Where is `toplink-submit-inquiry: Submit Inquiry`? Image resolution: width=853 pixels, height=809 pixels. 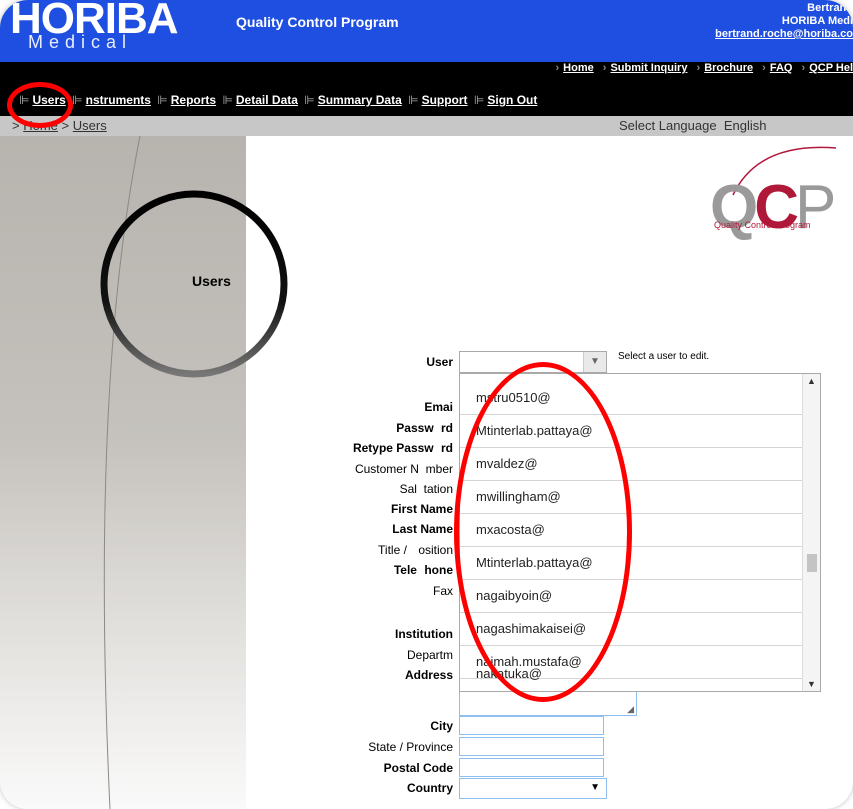 toplink-submit-inquiry: Submit Inquiry is located at coordinates (648, 68).